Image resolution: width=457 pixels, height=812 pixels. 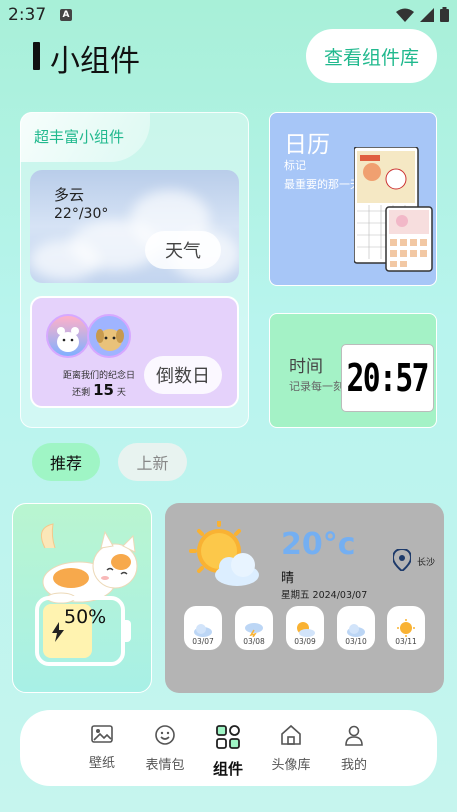 I want to click on calendar-widget-card: 日历 标记 最重要的那一天, so click(x=353, y=199).